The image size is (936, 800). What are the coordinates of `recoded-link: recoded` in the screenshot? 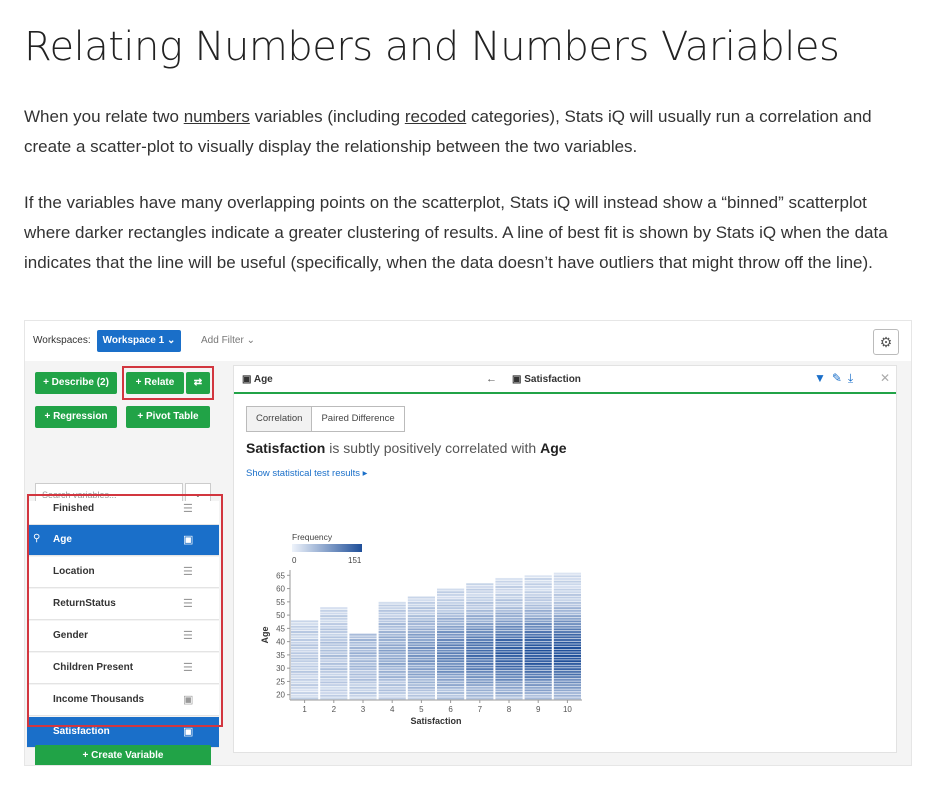 It's located at (435, 116).